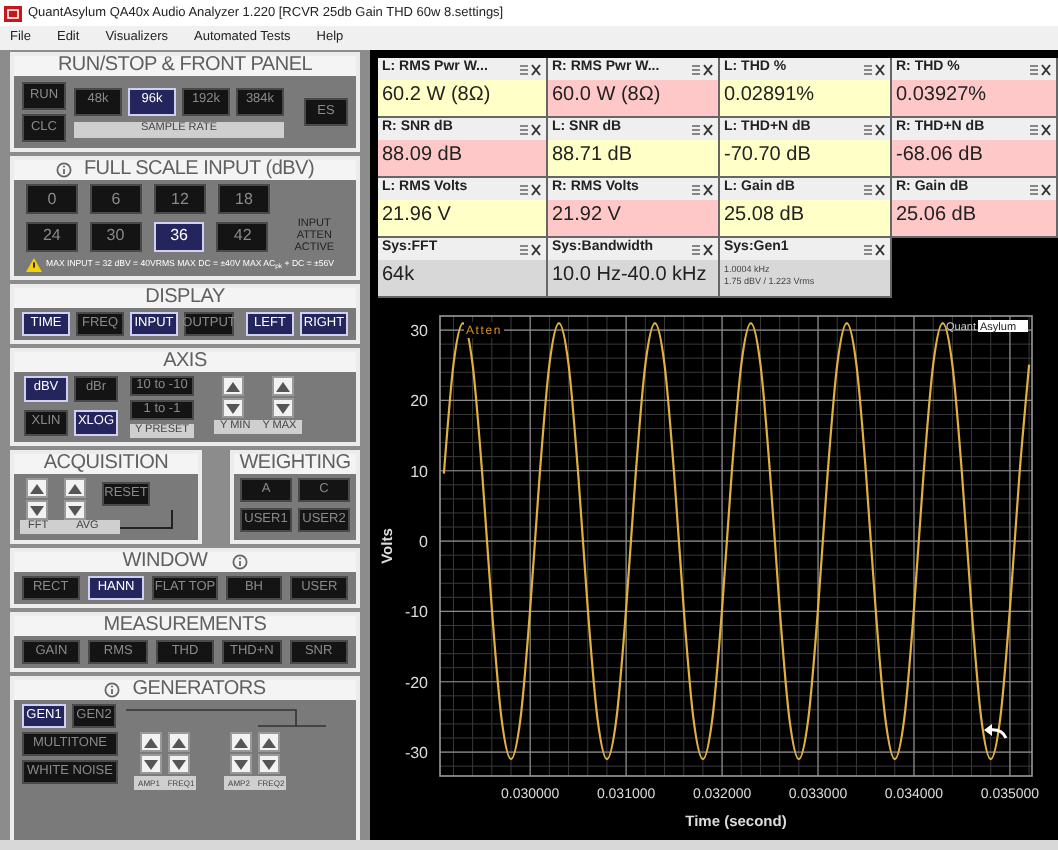  Describe the element at coordinates (185, 626) in the screenshot. I see `section-title: MEASUREMENTS` at that location.